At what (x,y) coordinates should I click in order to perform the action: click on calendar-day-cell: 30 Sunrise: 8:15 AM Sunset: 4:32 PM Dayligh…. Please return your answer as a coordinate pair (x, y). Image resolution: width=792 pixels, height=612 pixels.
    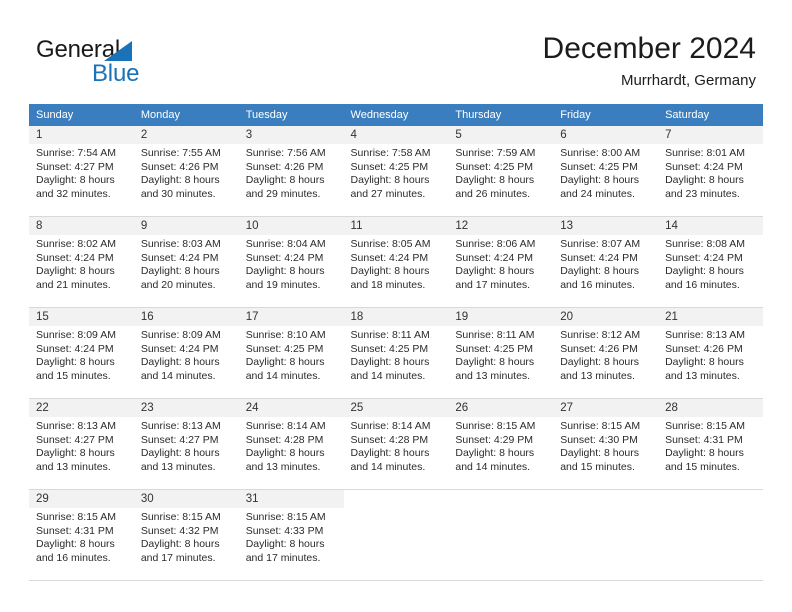
    Looking at the image, I should click on (186, 535).